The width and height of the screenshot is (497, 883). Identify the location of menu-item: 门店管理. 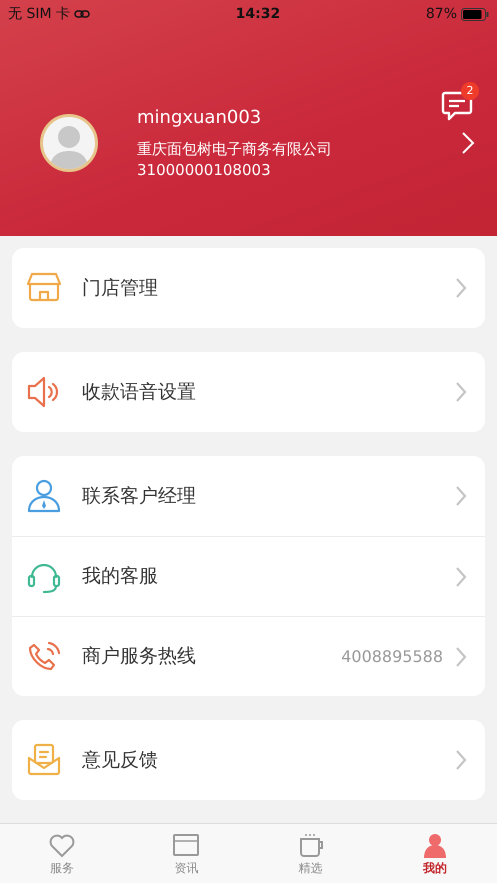
(248, 288).